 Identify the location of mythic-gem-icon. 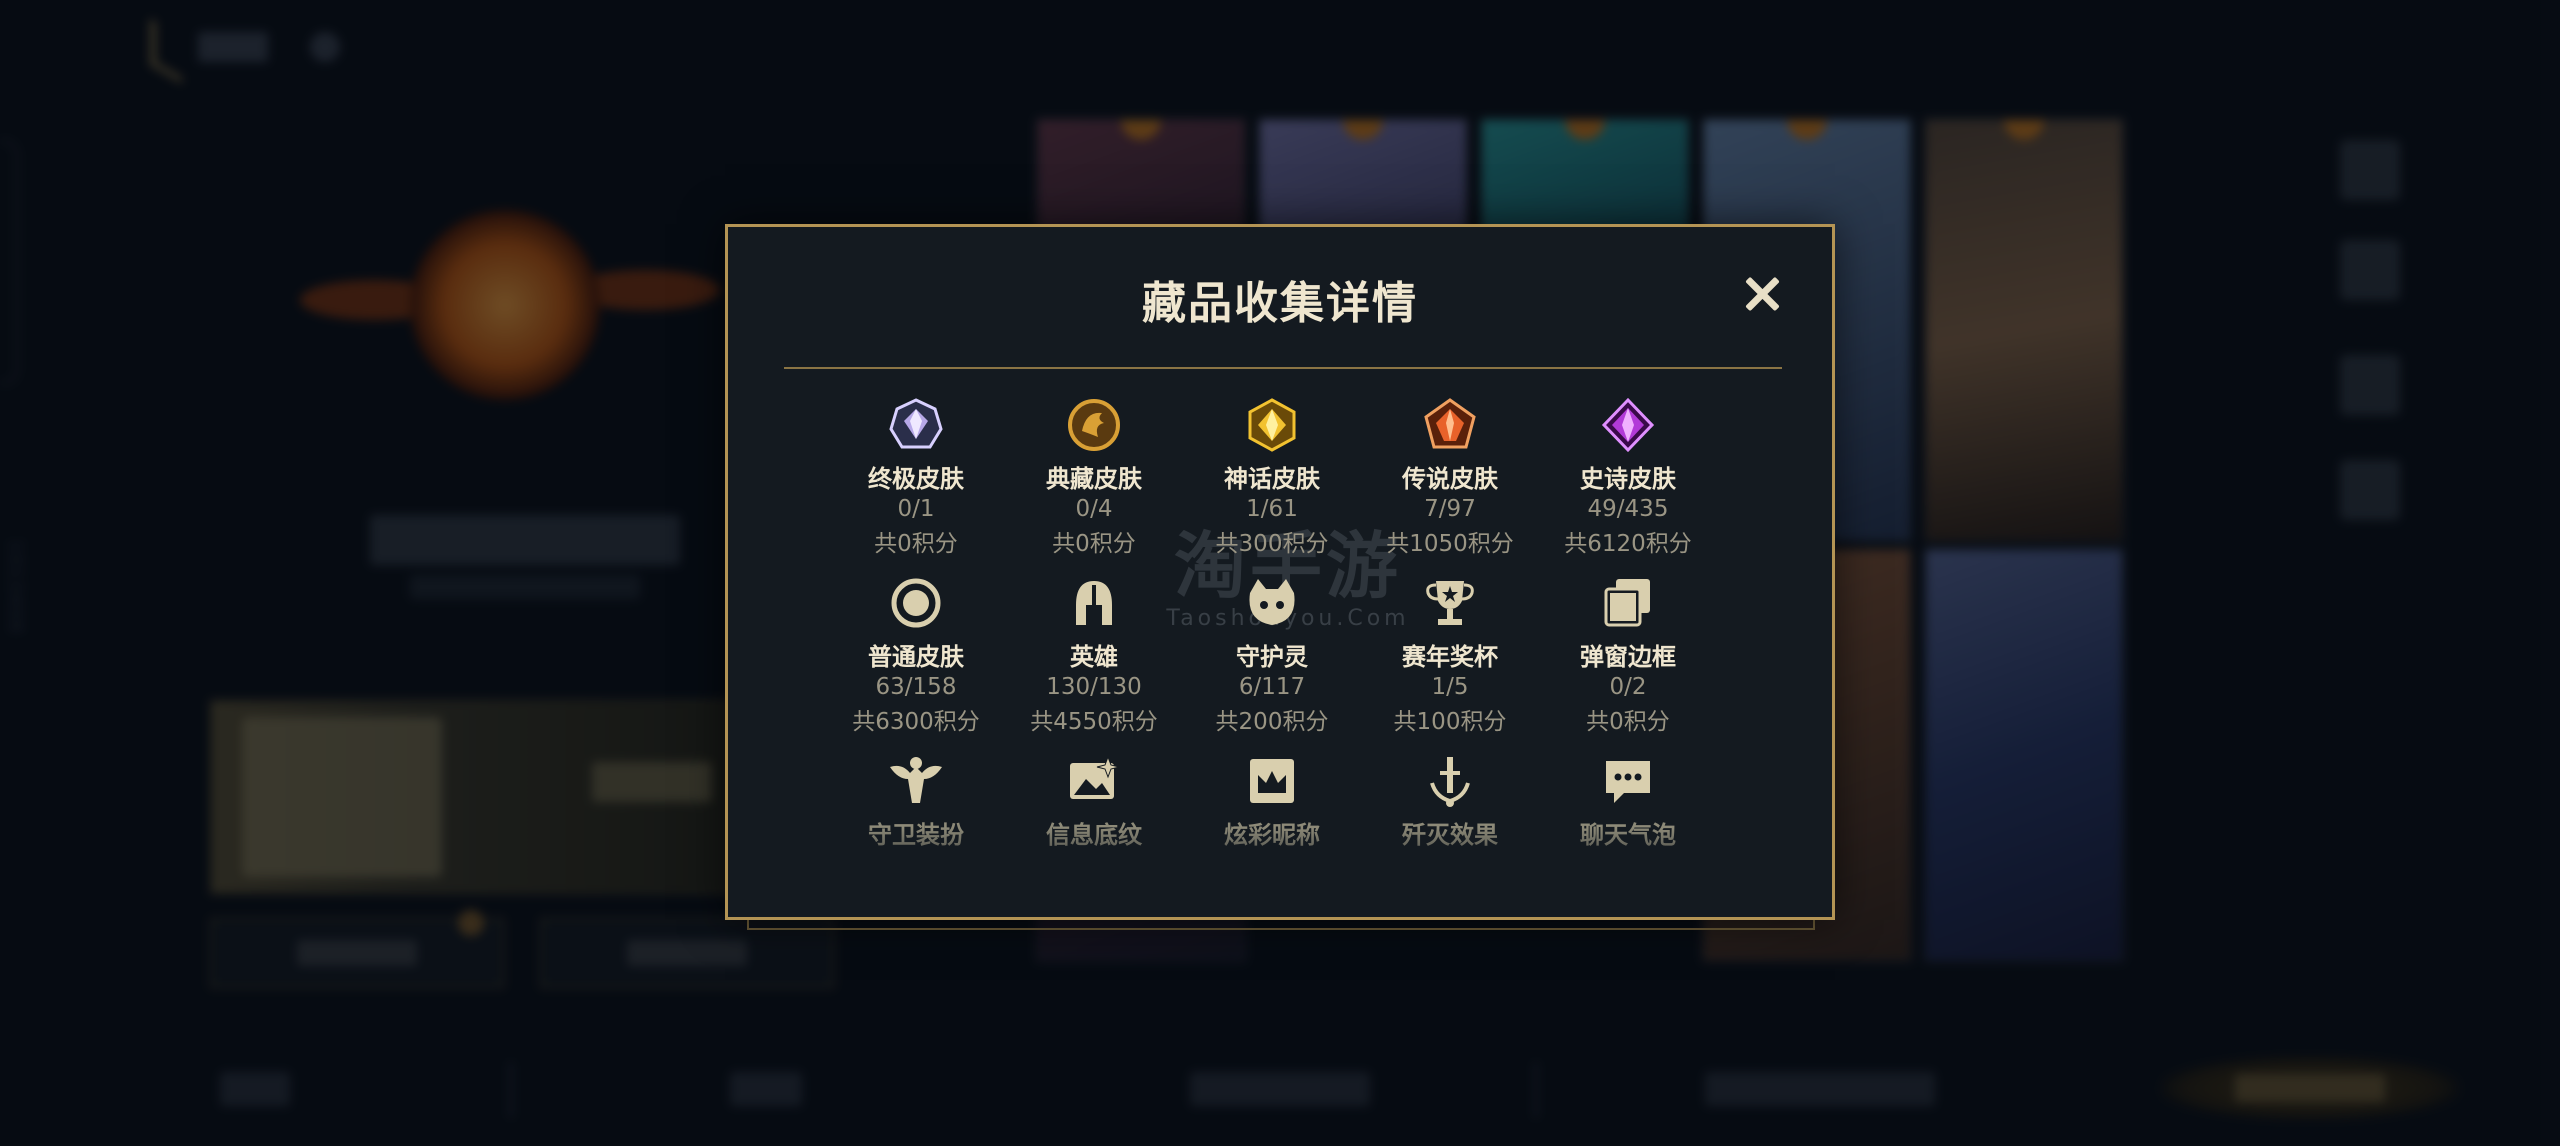
(1272, 425).